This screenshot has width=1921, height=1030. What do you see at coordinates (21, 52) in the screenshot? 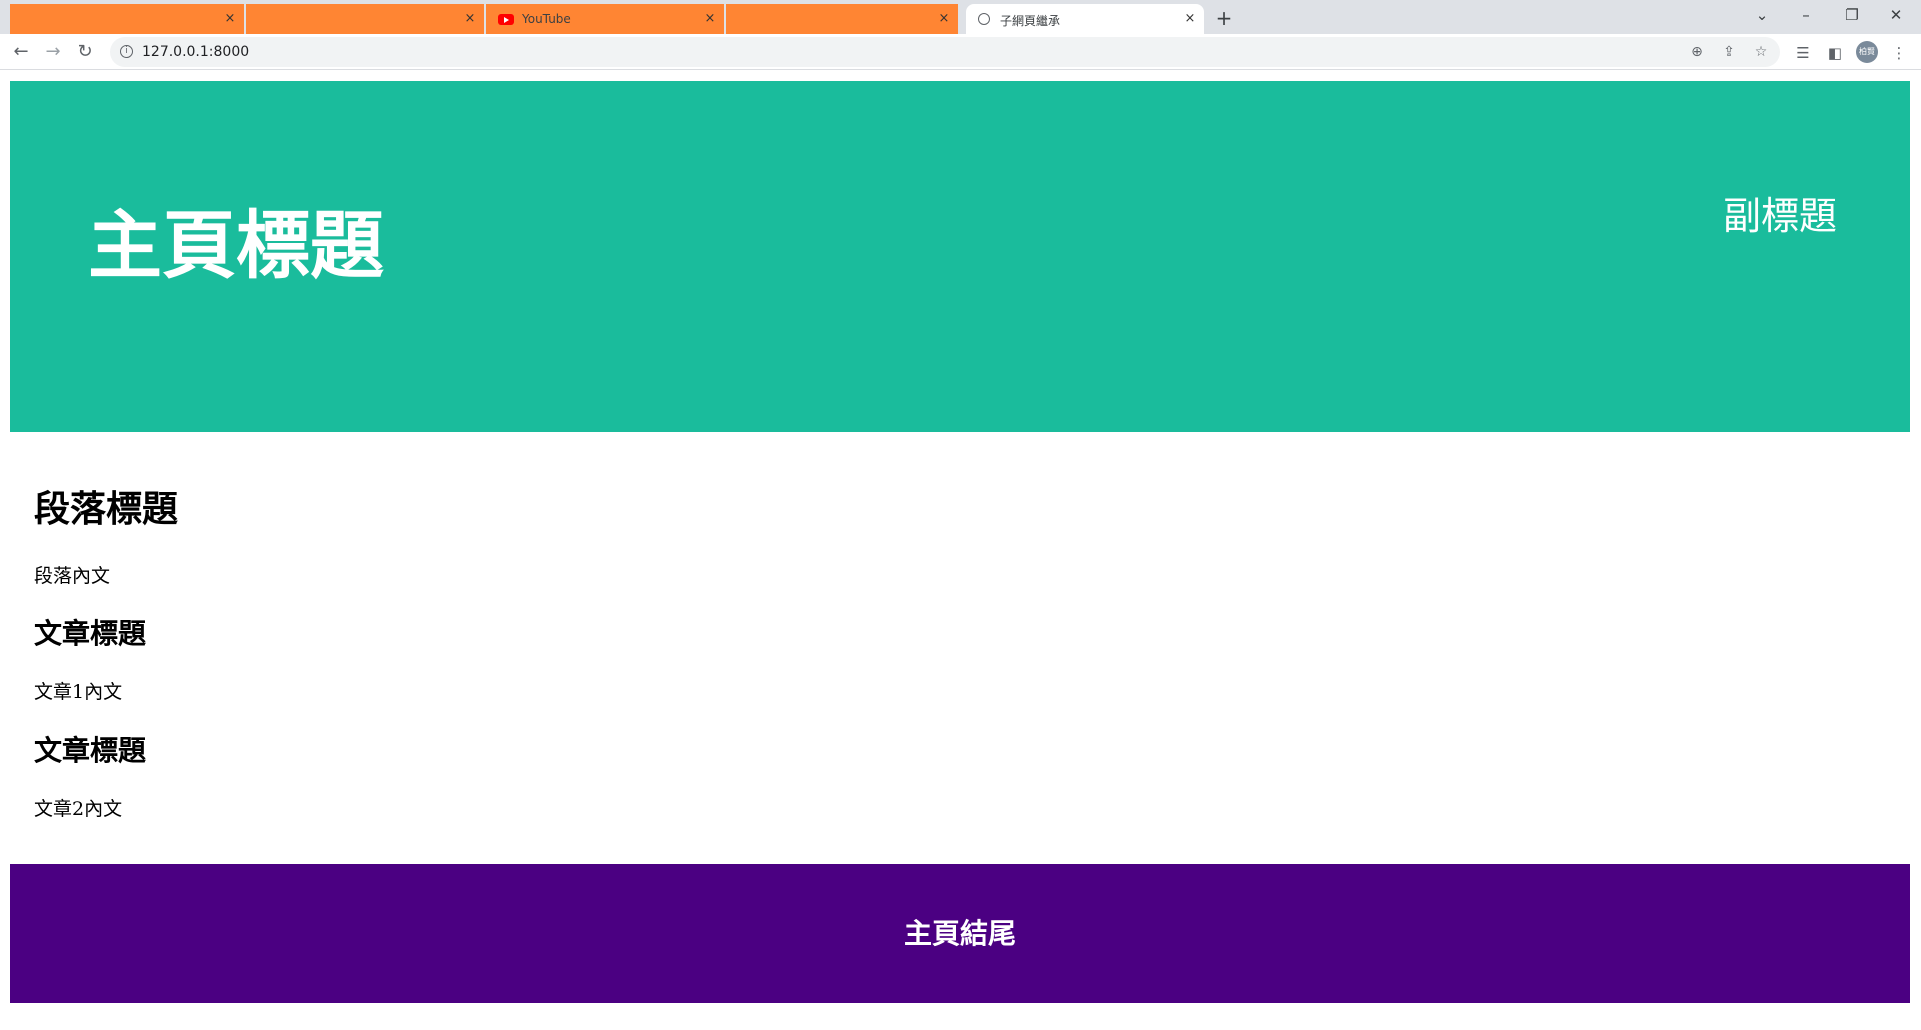
I see `back-icon: ←` at bounding box center [21, 52].